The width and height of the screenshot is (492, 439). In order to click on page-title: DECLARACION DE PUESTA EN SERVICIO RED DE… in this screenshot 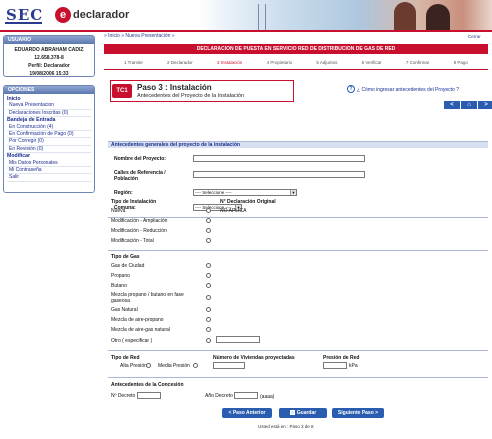, I will do `click(296, 49)`.